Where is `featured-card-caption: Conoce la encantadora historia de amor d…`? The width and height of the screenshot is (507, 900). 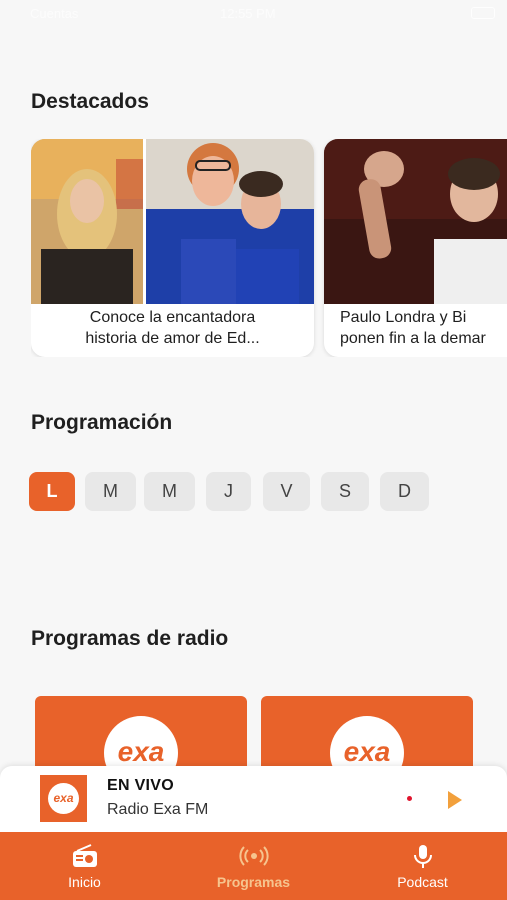
featured-card-caption: Conoce la encantadora historia de amor d… is located at coordinates (172, 328).